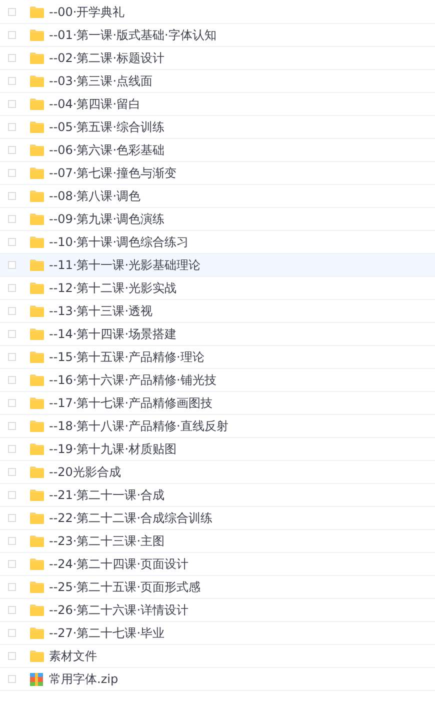  I want to click on file-name: --25·第二十五课·页面形式感, so click(125, 587).